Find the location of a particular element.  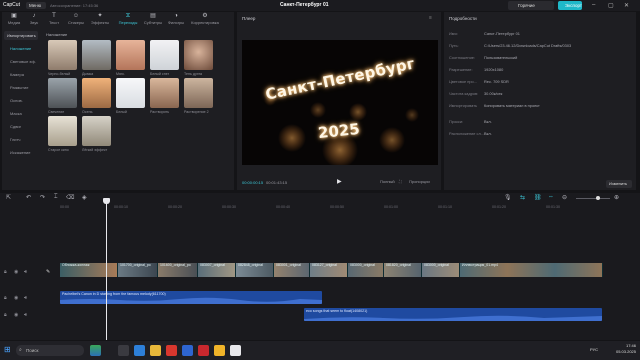

ratio-button: Пропорции is located at coordinates (419, 181).